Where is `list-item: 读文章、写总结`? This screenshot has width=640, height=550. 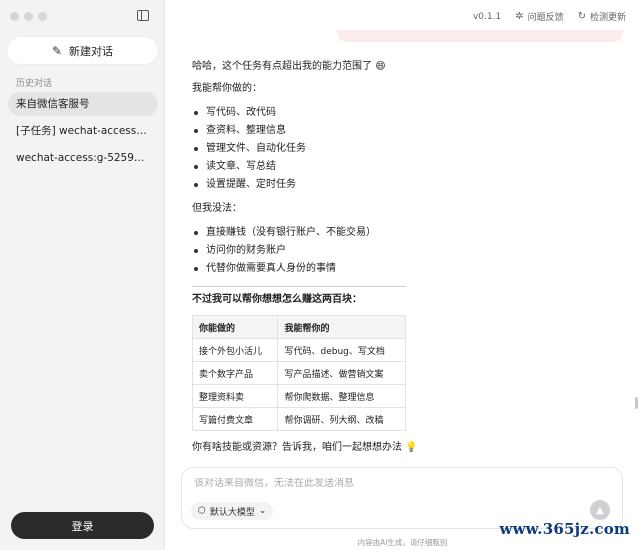
list-item: 读文章、写总结 is located at coordinates (317, 167).